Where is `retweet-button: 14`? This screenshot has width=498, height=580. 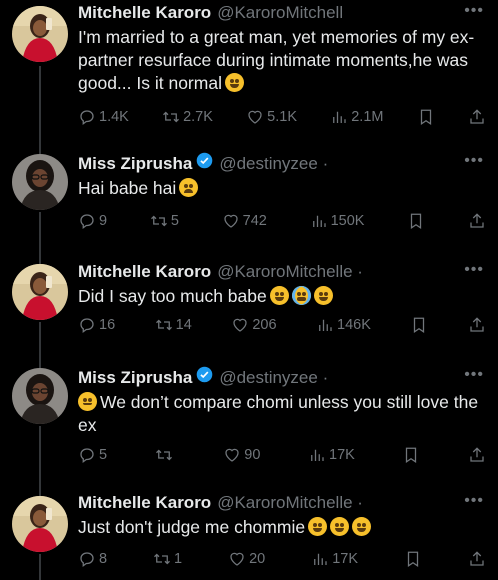 retweet-button: 14 is located at coordinates (173, 325).